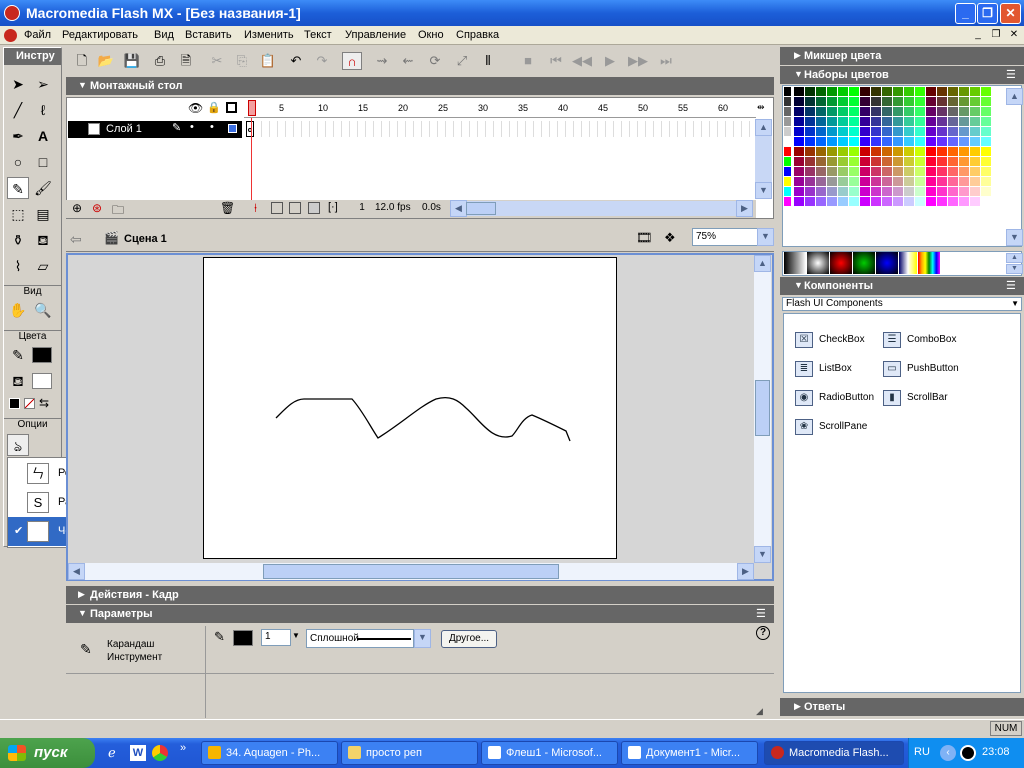  What do you see at coordinates (77, 208) in the screenshot?
I see `insert-layer-icon: ⊕` at bounding box center [77, 208].